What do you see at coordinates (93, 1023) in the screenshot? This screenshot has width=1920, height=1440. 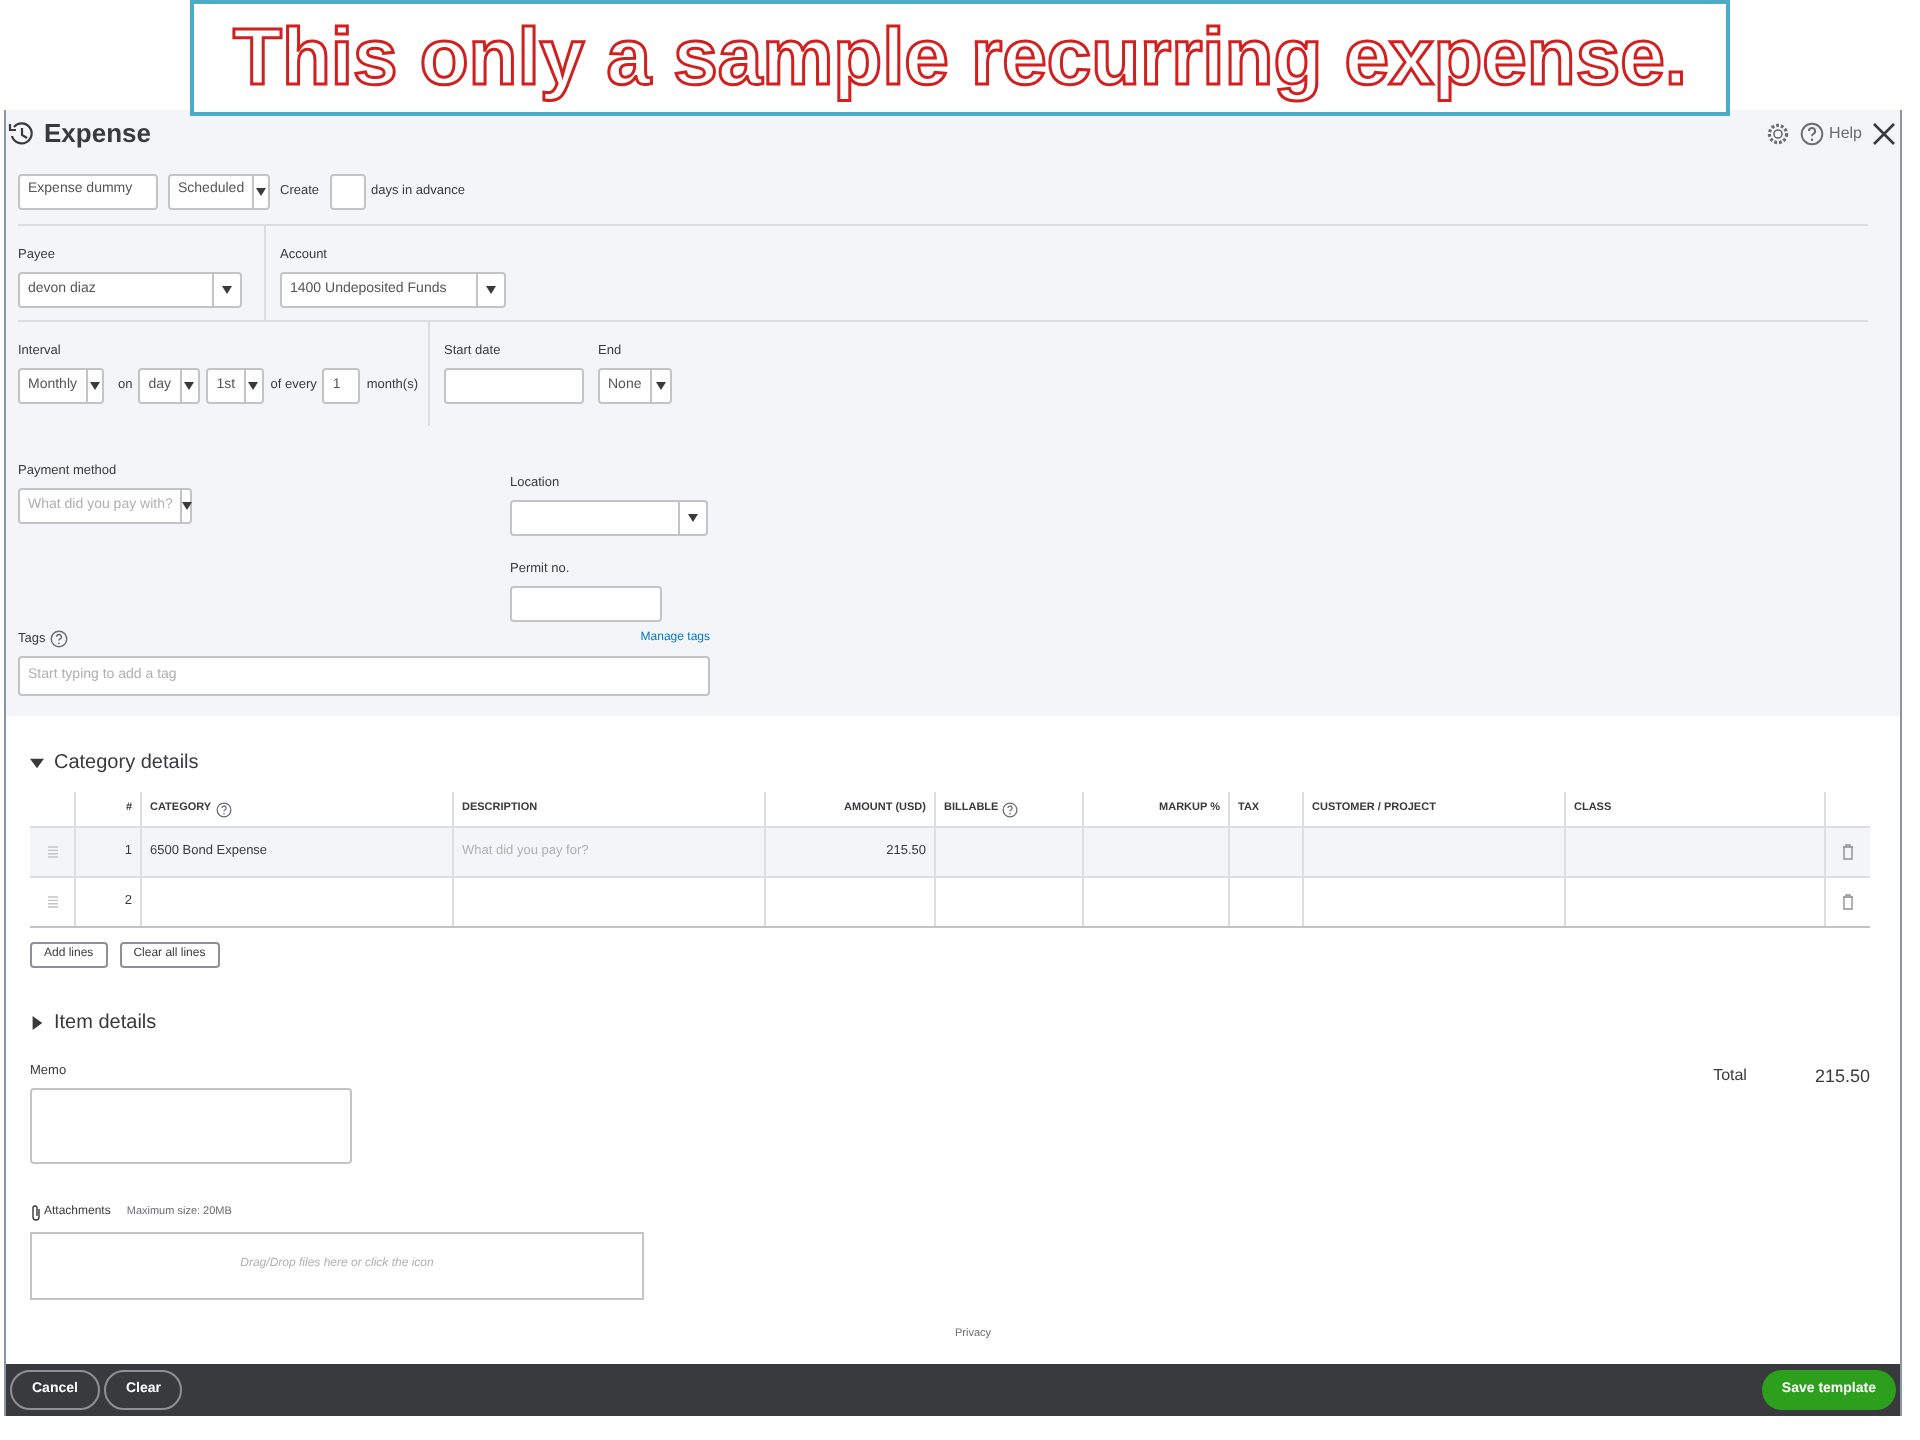 I see `section-toggle: Item details` at bounding box center [93, 1023].